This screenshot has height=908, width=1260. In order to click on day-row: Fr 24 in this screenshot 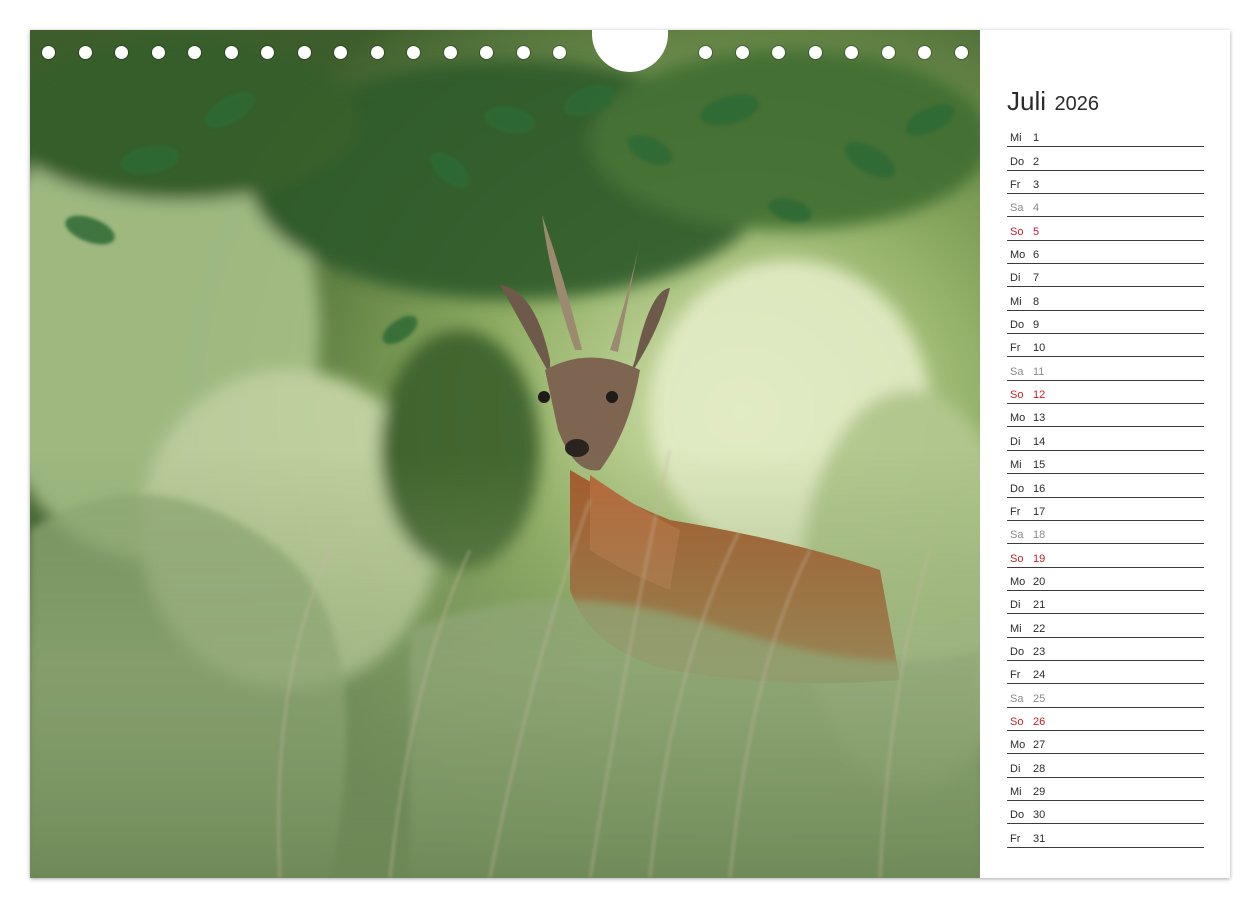, I will do `click(1105, 673)`.